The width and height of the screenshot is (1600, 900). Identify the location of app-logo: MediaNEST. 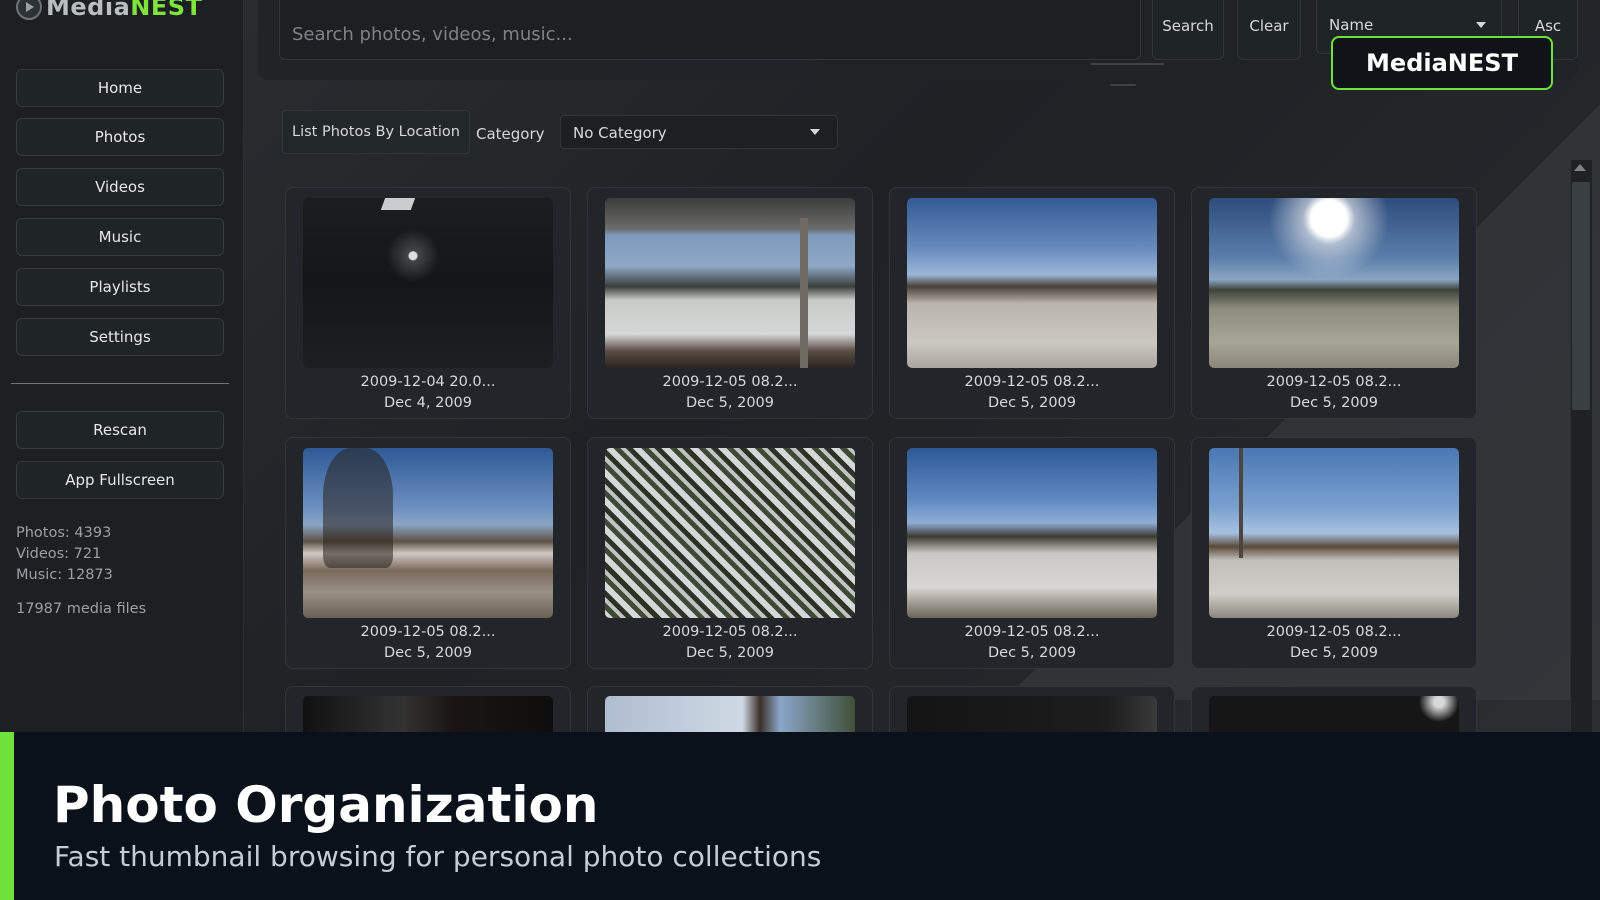
(109, 11).